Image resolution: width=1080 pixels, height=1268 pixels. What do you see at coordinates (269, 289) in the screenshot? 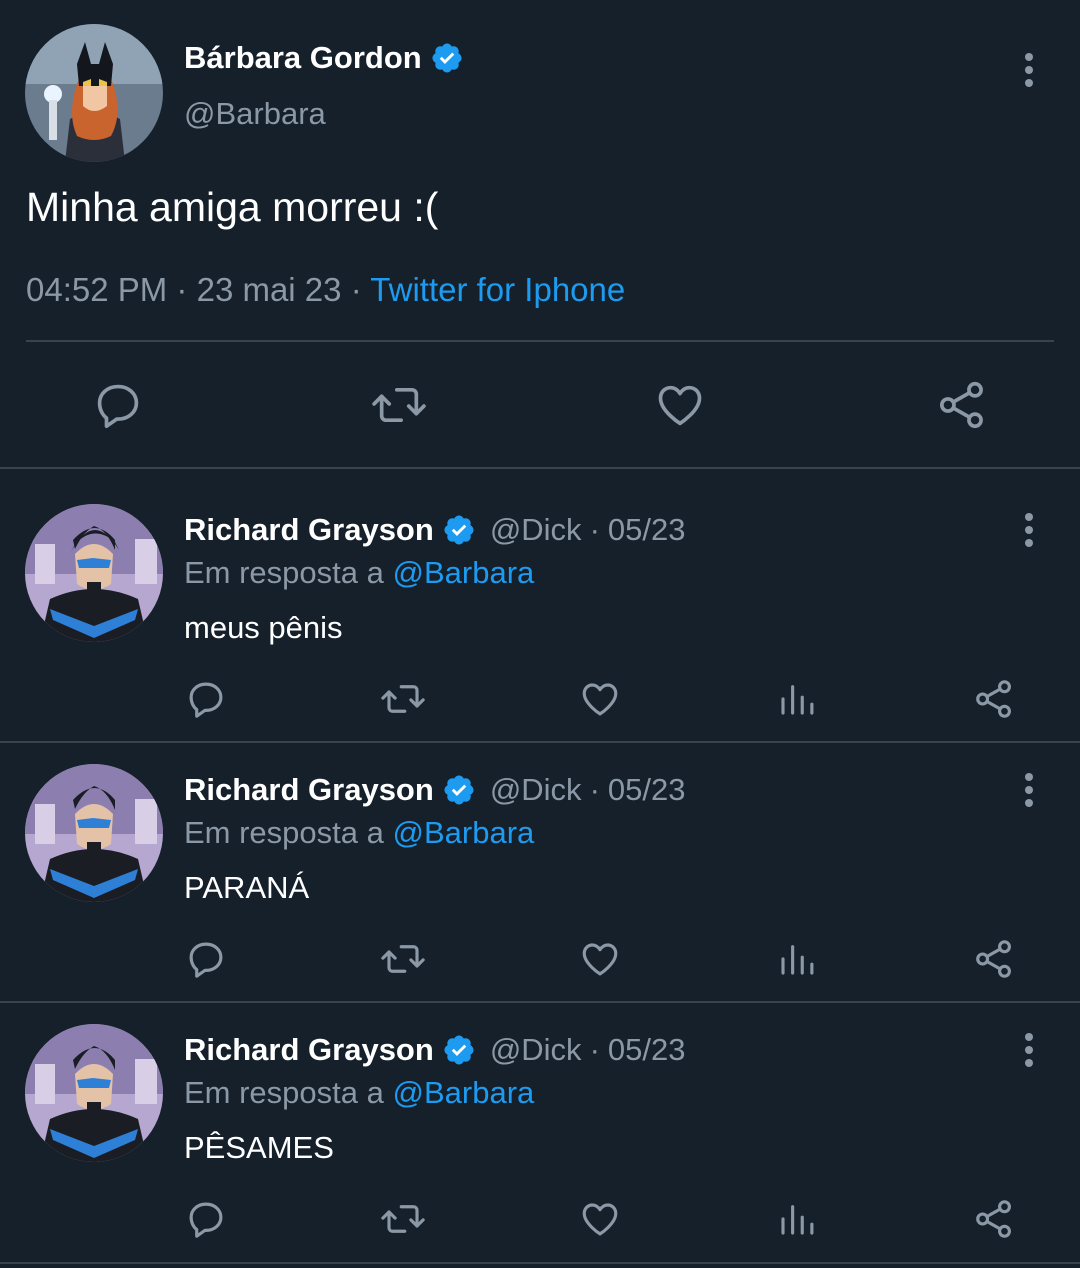
I see `tweet-date: 23 mai 23` at bounding box center [269, 289].